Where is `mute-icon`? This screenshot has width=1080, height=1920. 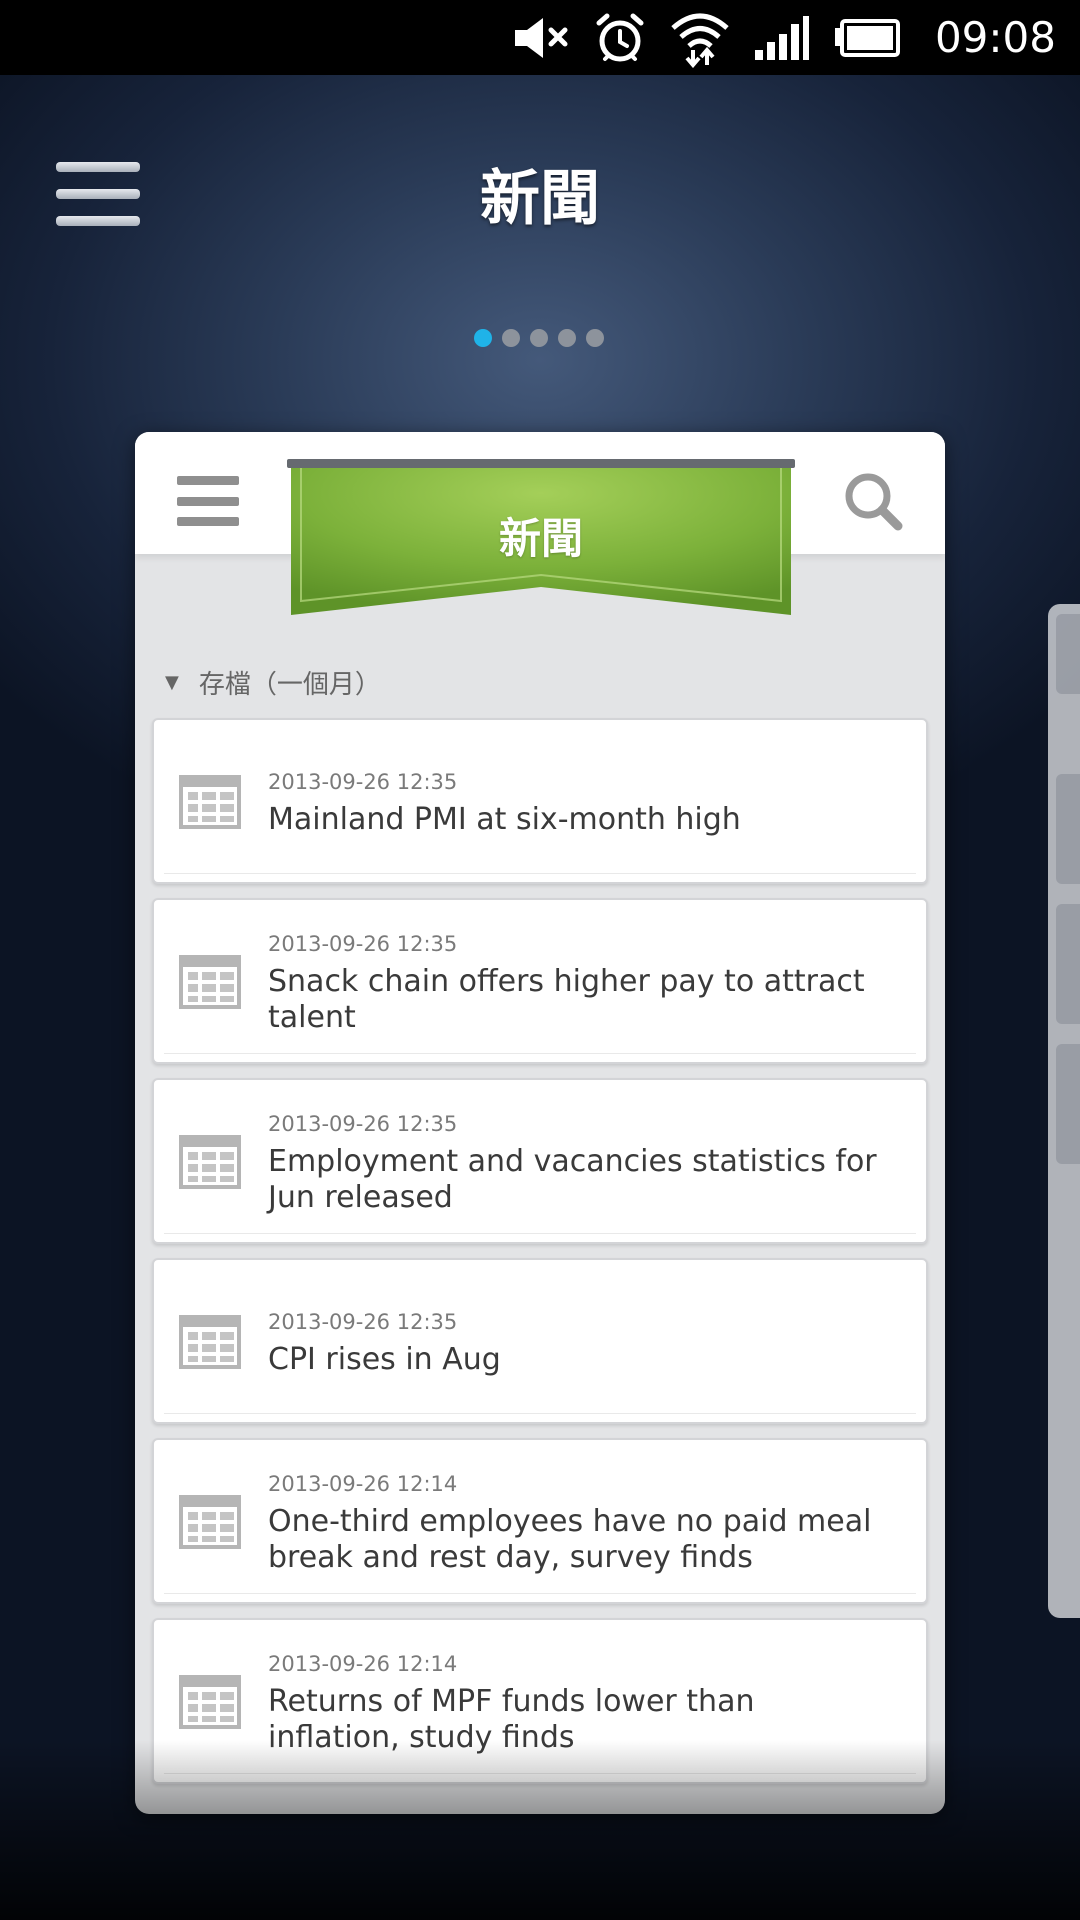 mute-icon is located at coordinates (541, 37).